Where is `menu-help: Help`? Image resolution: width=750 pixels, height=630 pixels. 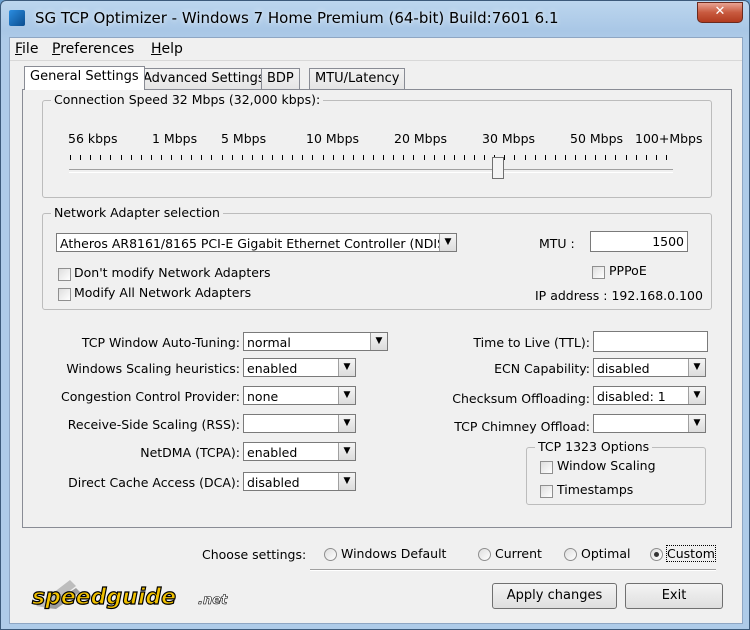 menu-help: Help is located at coordinates (167, 49).